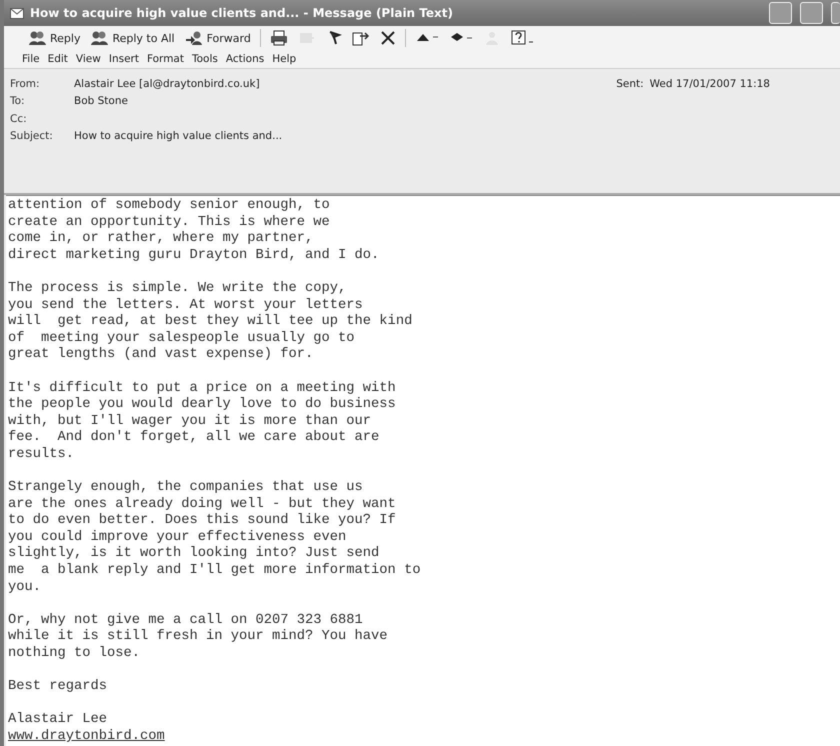 This screenshot has height=746, width=840. I want to click on paragraph: attention of somebody senior enough, to create an opportunity. This is where we come in, or rather, where my partner, direct marketing guru Drayton Bird, and I do., so click(194, 231).